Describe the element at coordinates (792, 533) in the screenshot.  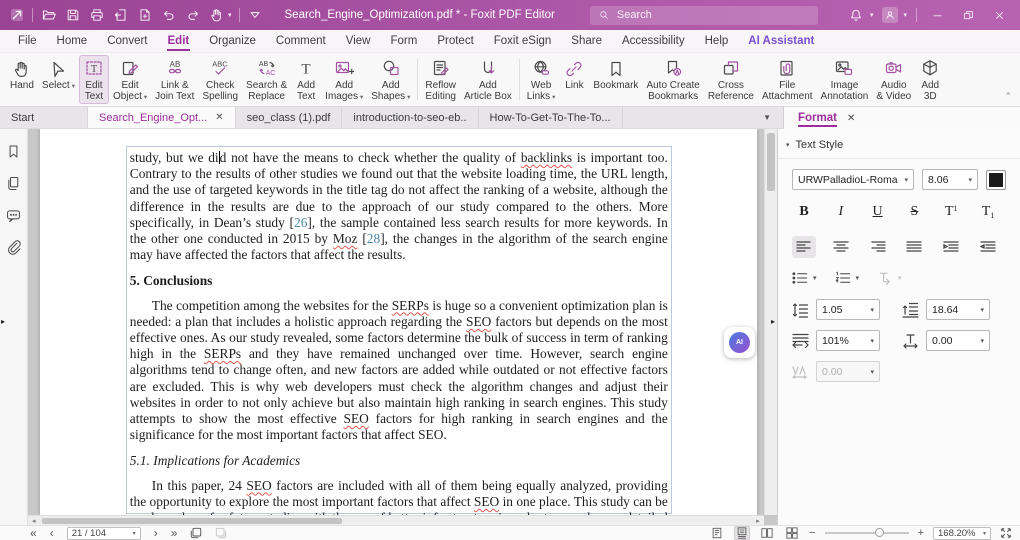
I see `facing-continuous-view-button` at that location.